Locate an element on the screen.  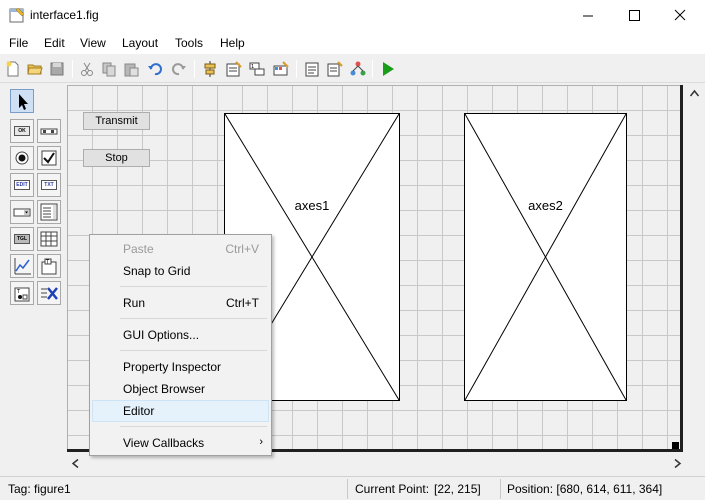
radio-button-tool is located at coordinates (22, 158).